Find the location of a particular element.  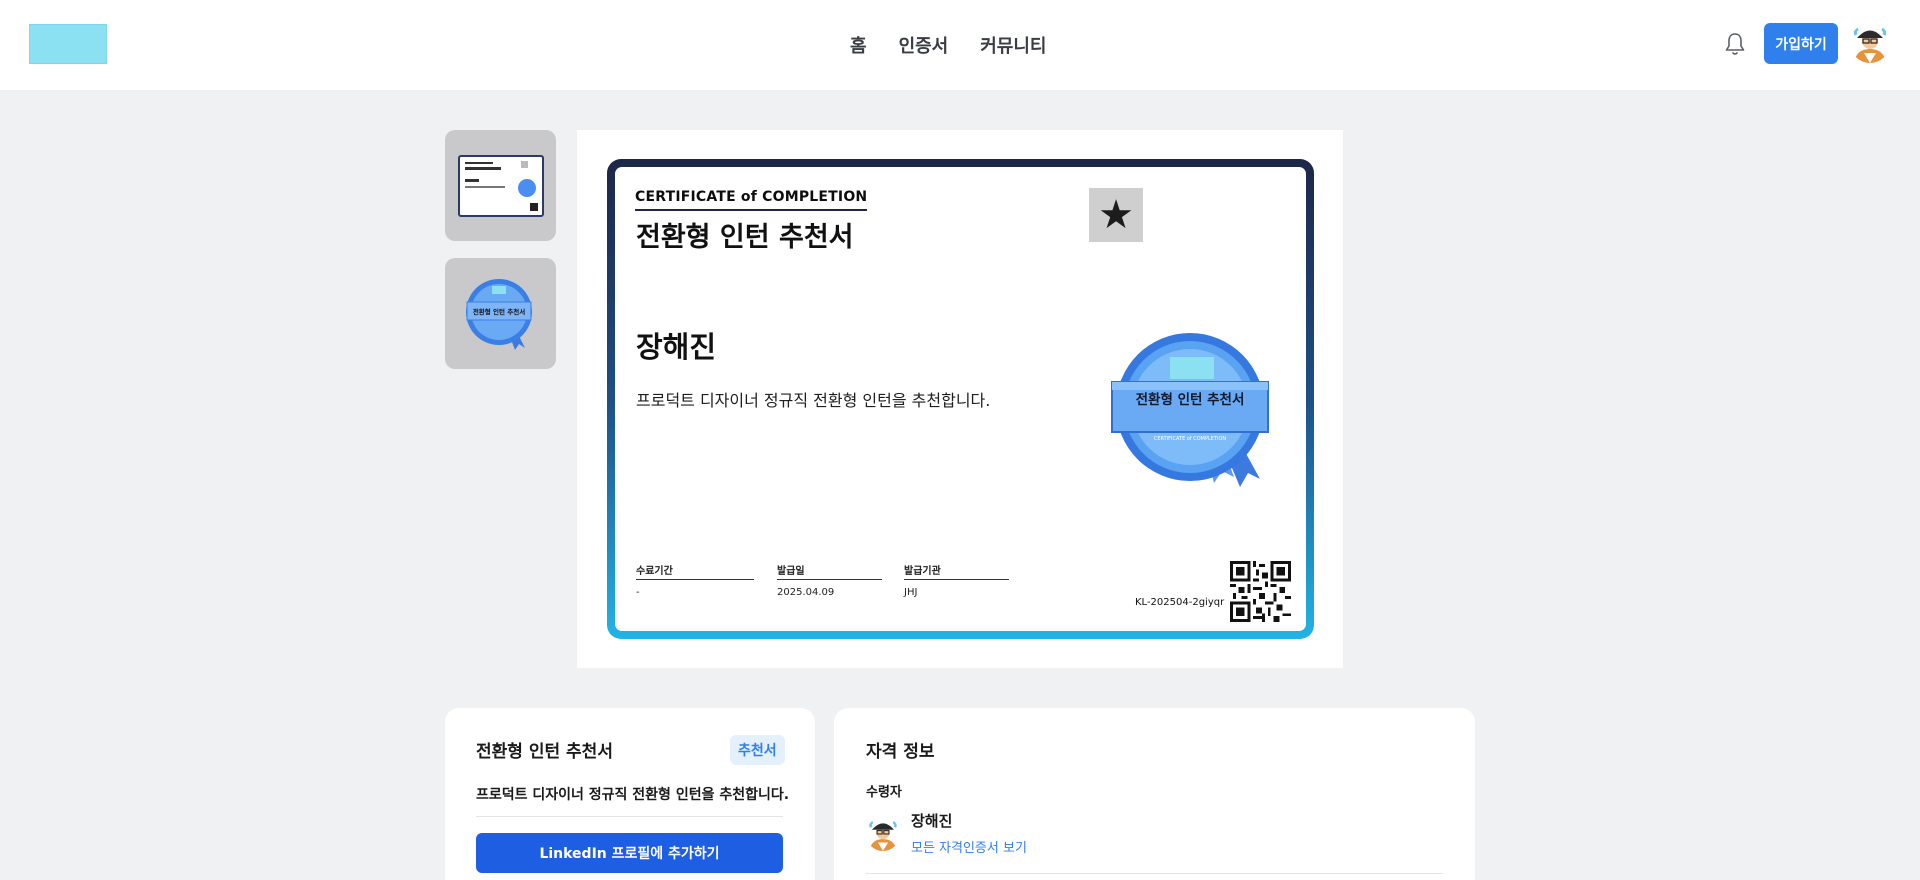

join-button: 가입하기 is located at coordinates (1801, 43).